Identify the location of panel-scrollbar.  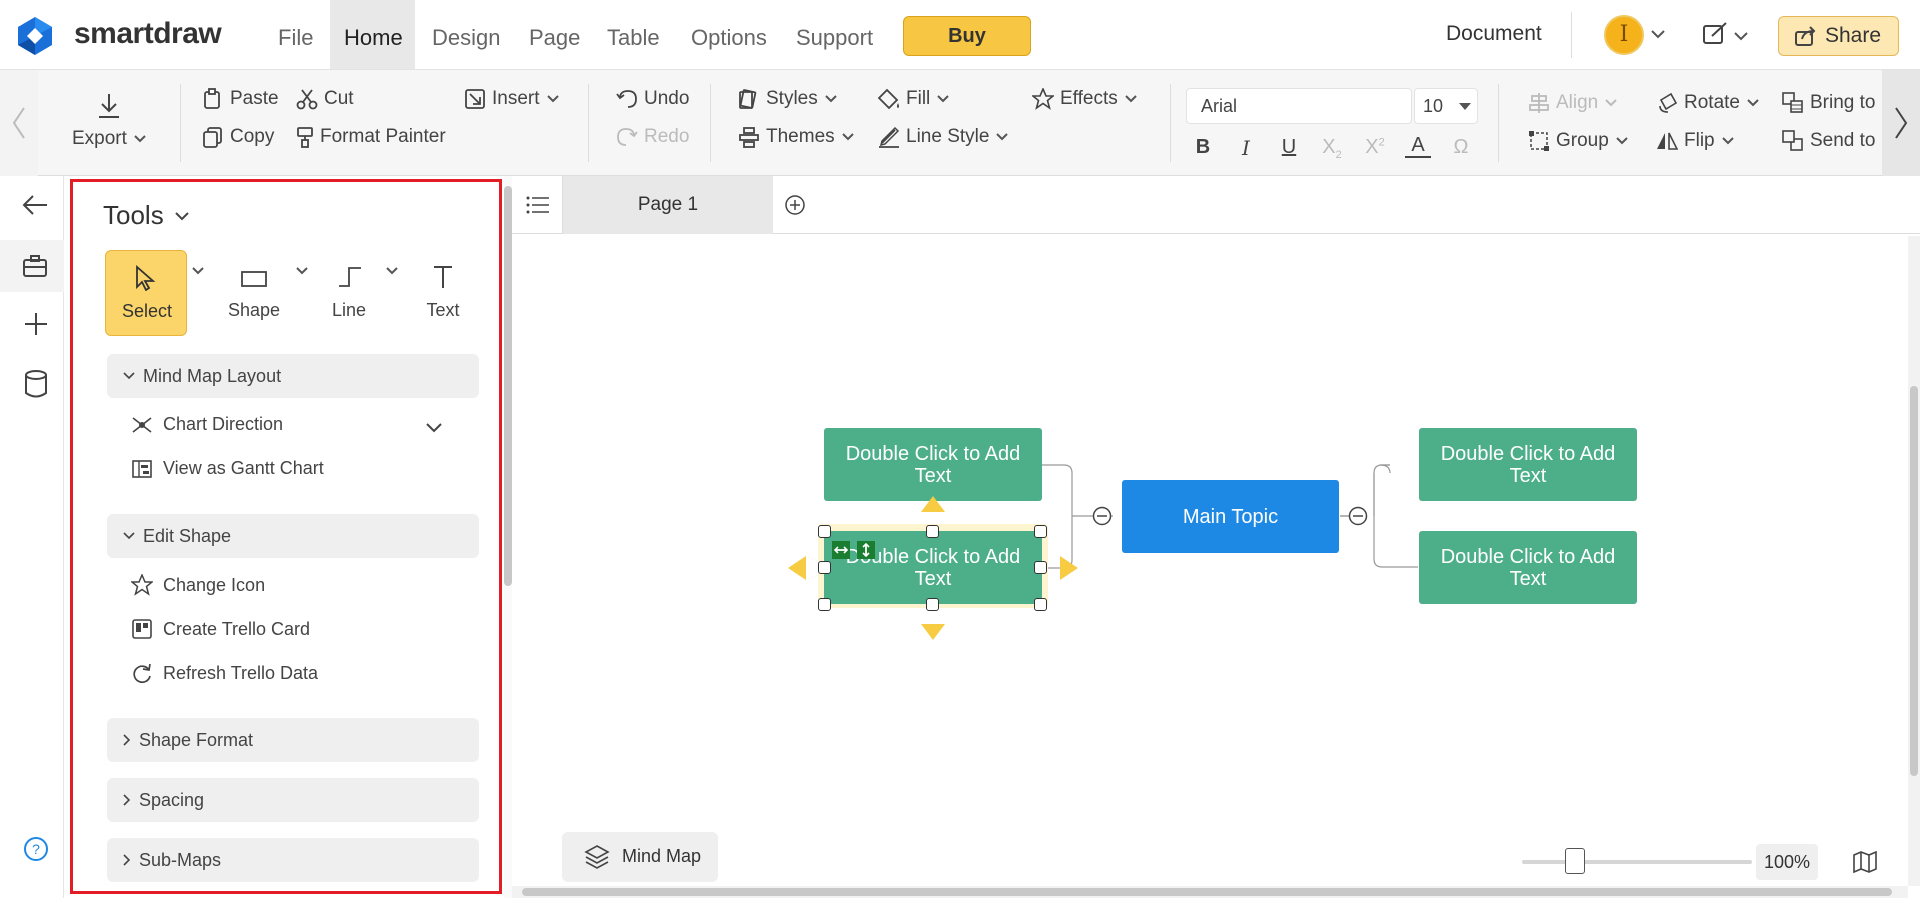
(508, 537).